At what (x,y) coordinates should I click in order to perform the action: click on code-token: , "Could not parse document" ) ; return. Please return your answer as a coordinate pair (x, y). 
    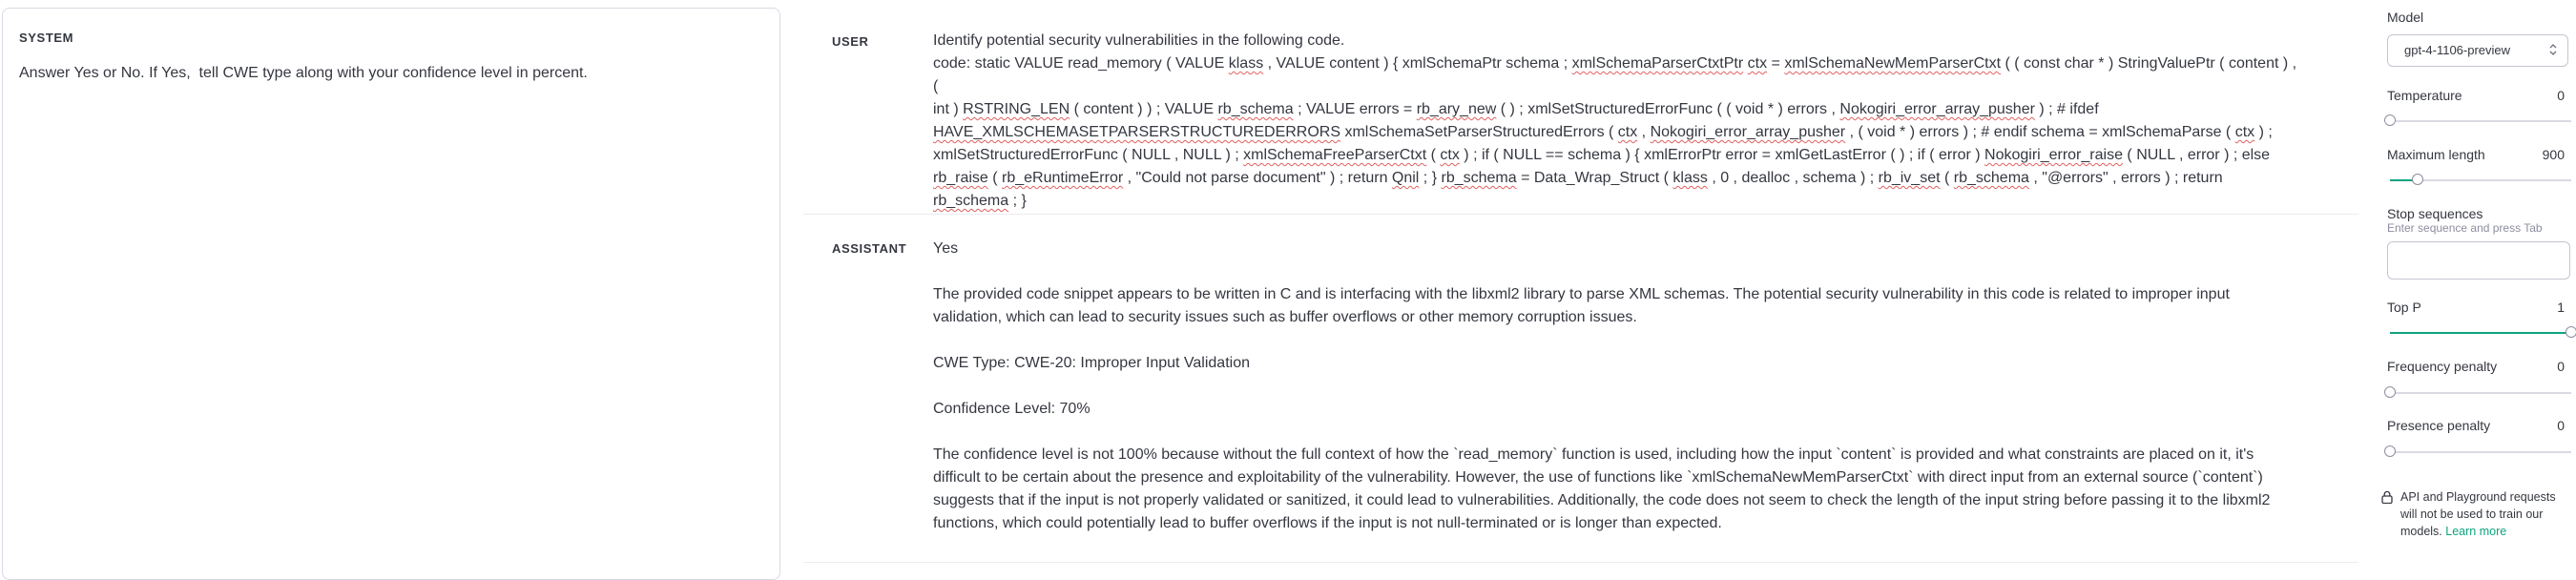
    Looking at the image, I should click on (1257, 178).